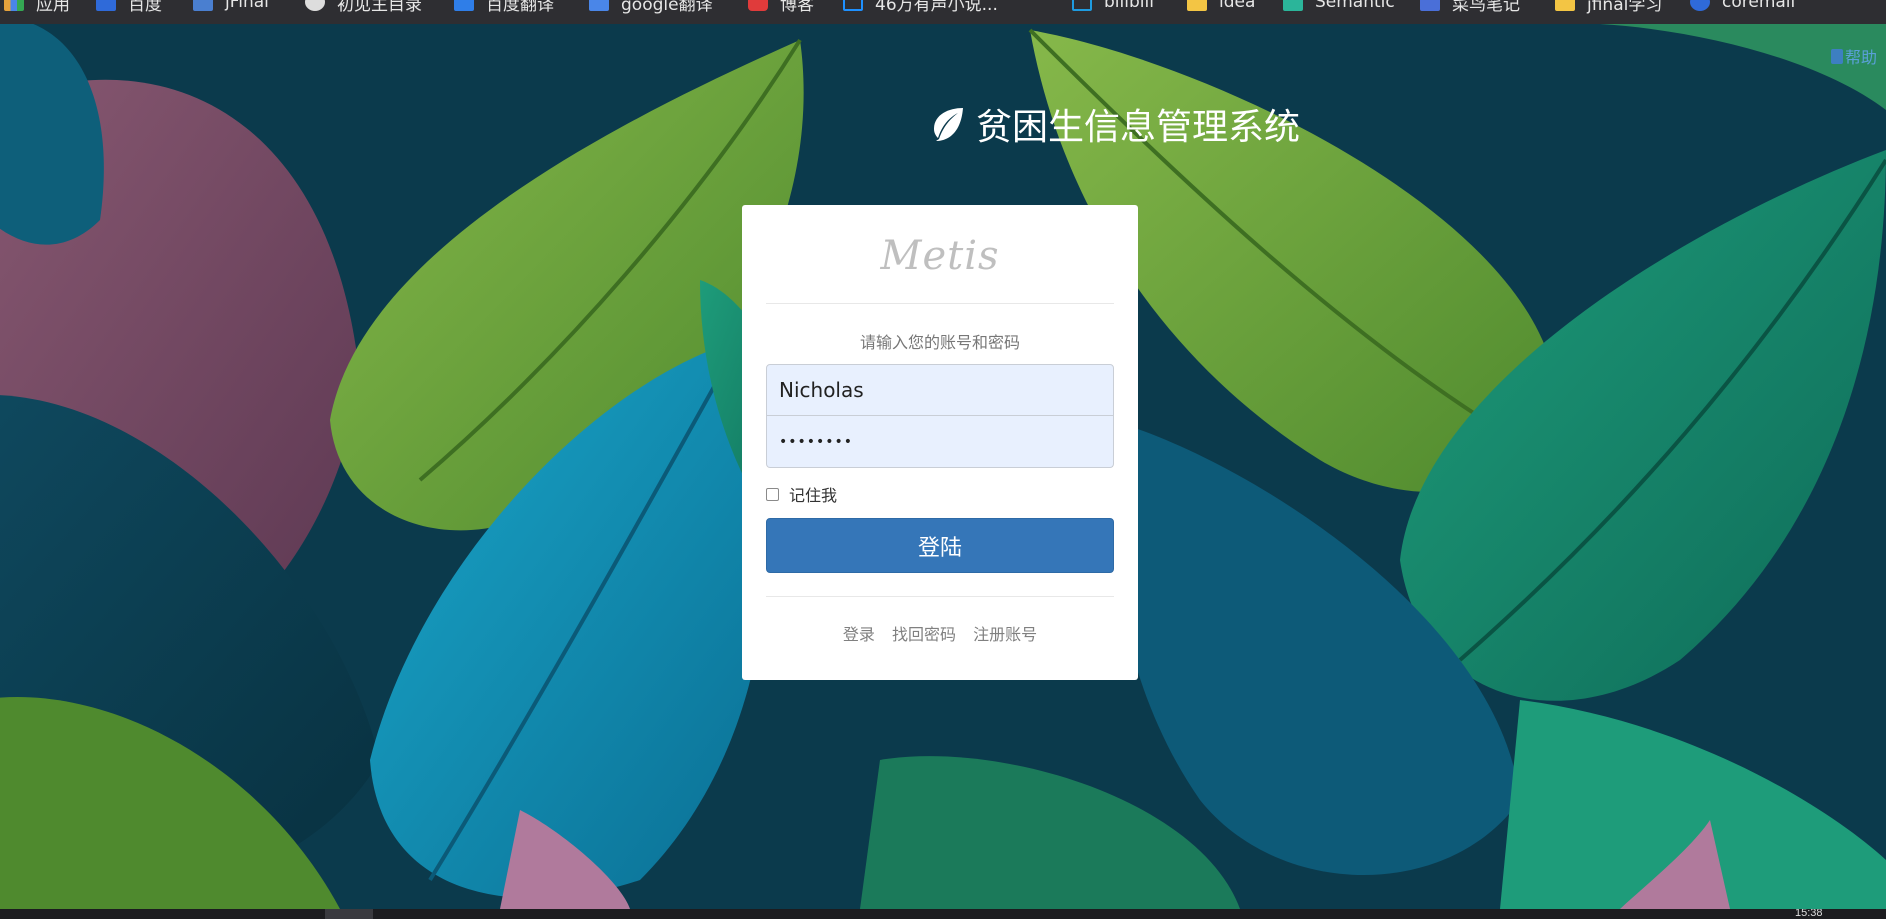  I want to click on auth-links: 登录 找回密码 注册账号, so click(940, 633).